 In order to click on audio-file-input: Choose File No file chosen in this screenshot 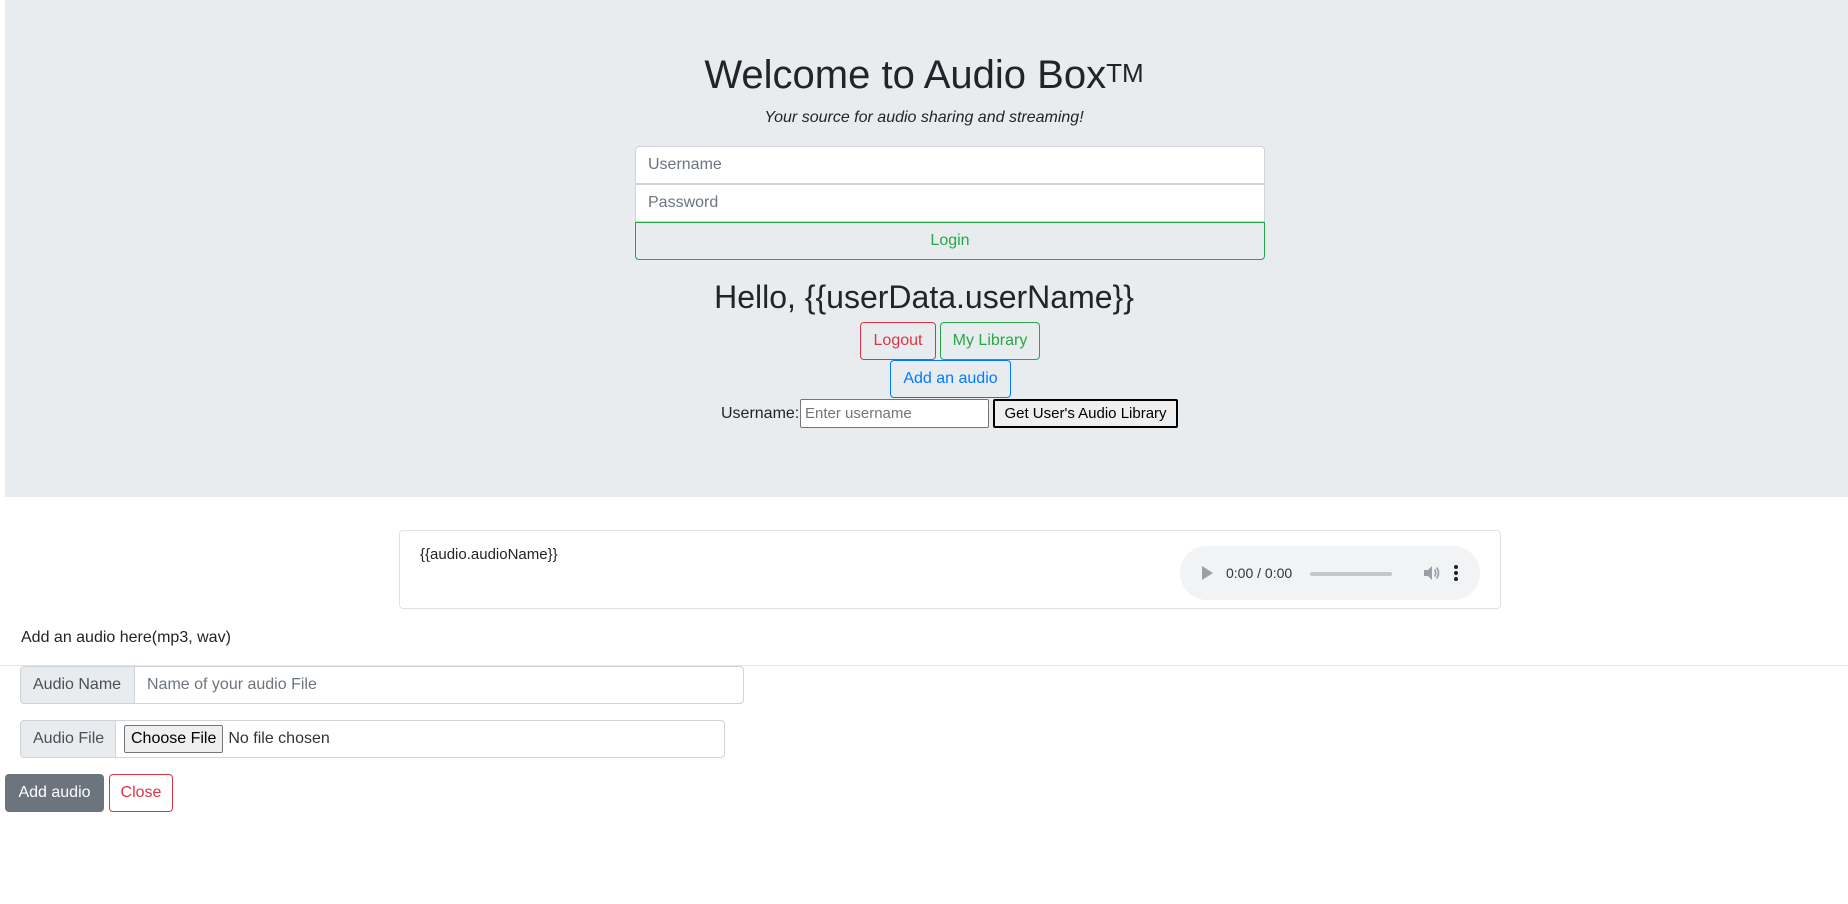, I will do `click(420, 739)`.